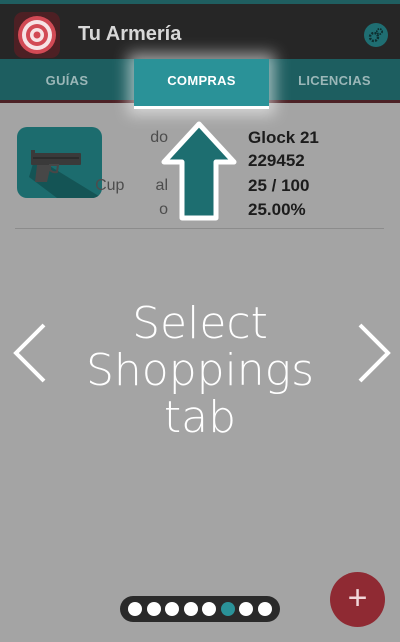  Describe the element at coordinates (199, 228) in the screenshot. I see `card-divider` at that location.